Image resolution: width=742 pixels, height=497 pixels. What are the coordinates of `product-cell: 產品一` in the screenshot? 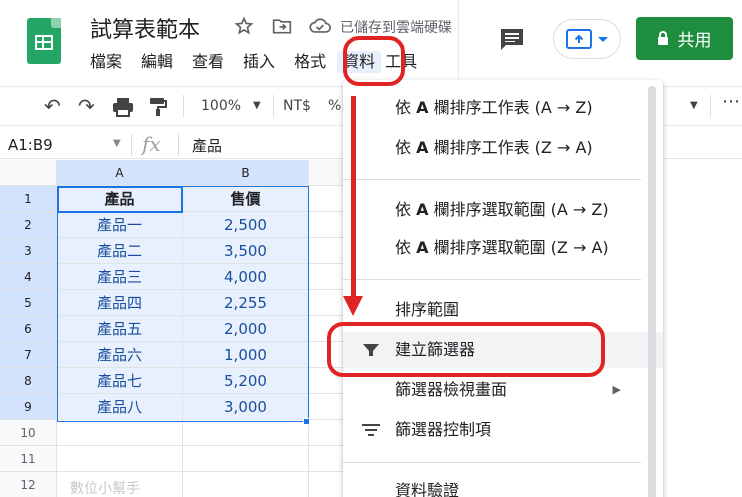 It's located at (120, 225).